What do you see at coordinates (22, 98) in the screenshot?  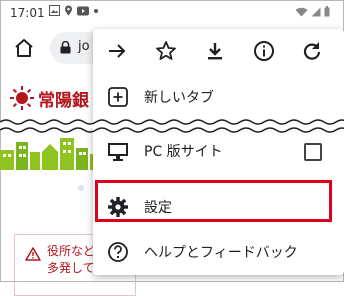 I see `bank-logo-icon` at bounding box center [22, 98].